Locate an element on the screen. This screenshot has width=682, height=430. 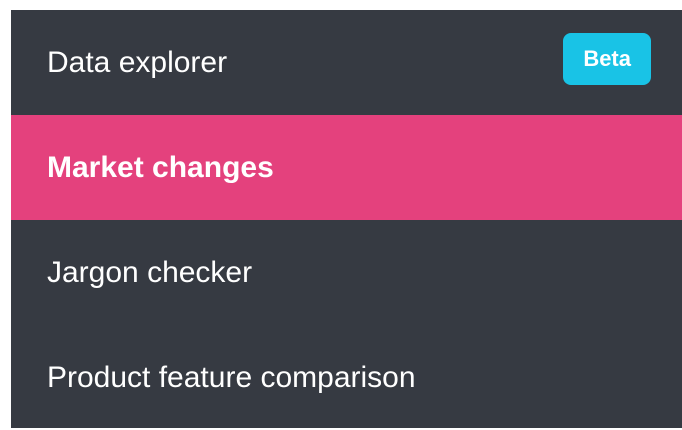
menu-item-label: Data explorer is located at coordinates (137, 62).